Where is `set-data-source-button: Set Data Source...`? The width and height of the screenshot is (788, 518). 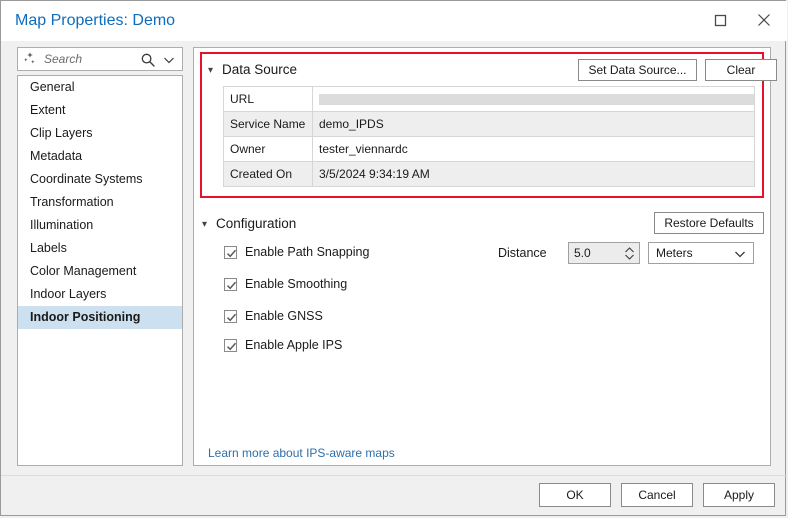 set-data-source-button: Set Data Source... is located at coordinates (637, 70).